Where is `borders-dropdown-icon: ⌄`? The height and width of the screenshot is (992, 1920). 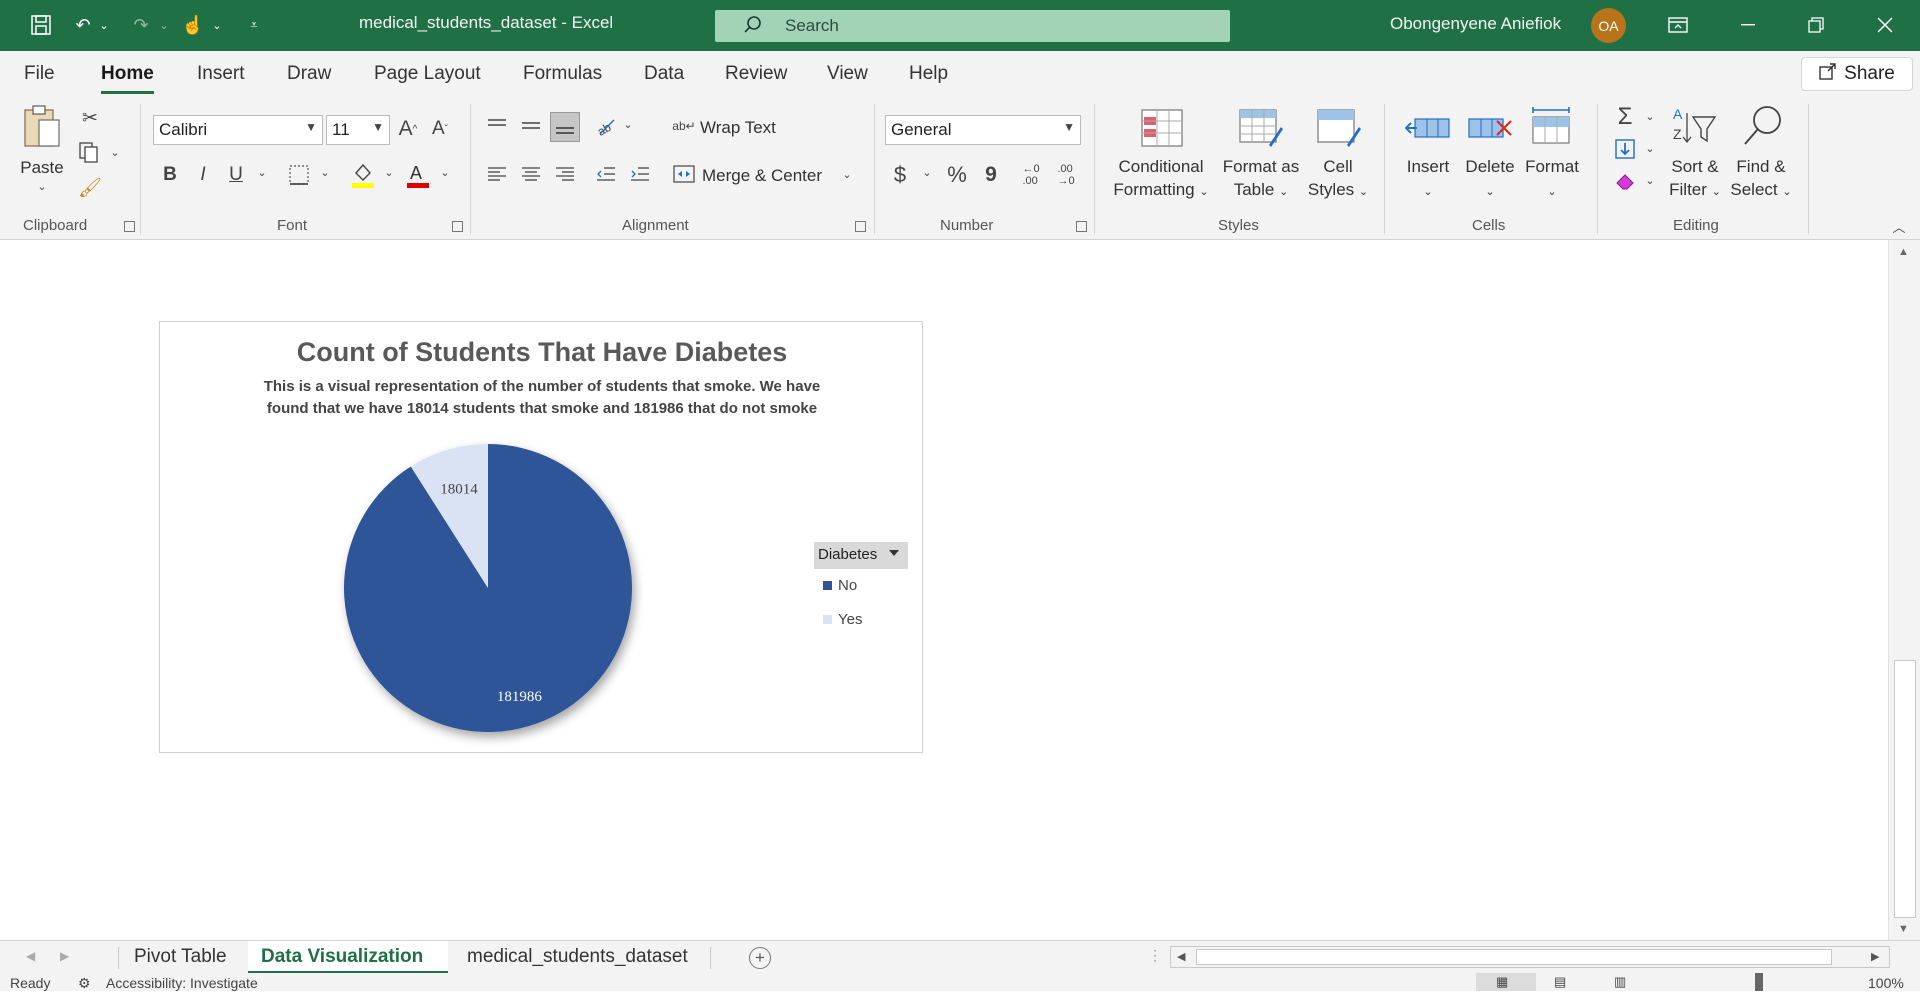 borders-dropdown-icon: ⌄ is located at coordinates (325, 172).